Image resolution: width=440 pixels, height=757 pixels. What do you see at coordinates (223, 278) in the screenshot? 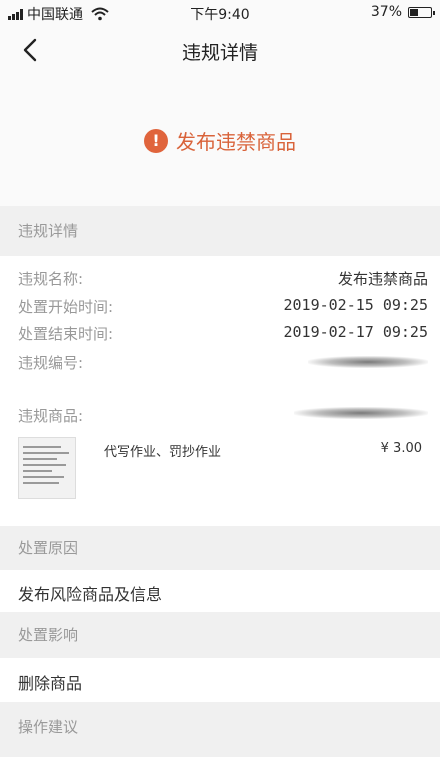
I see `detail-row-name: 违规名称: 发布违禁商品` at bounding box center [223, 278].